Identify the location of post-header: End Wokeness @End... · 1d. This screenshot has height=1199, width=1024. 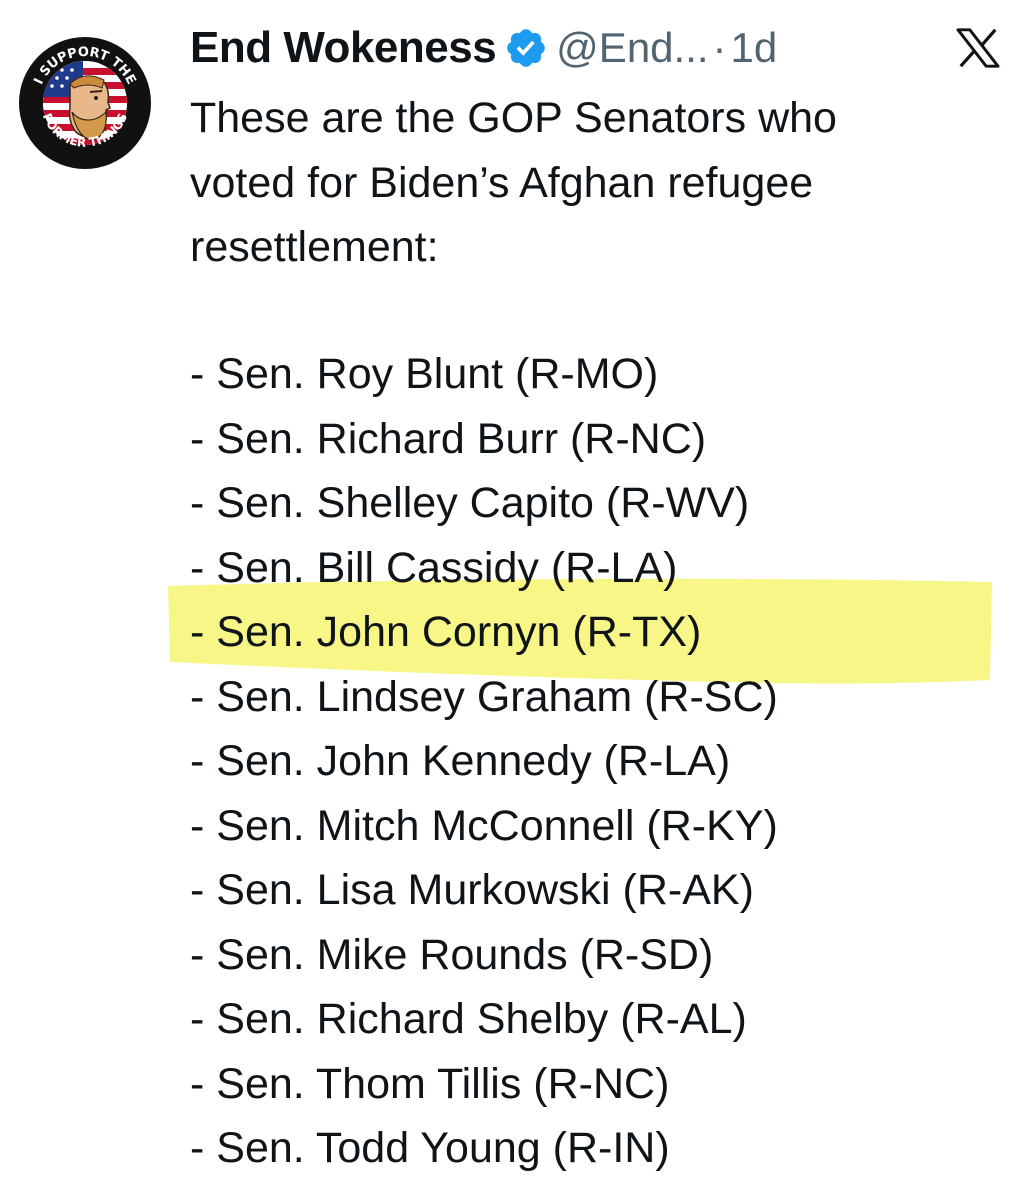
(483, 48).